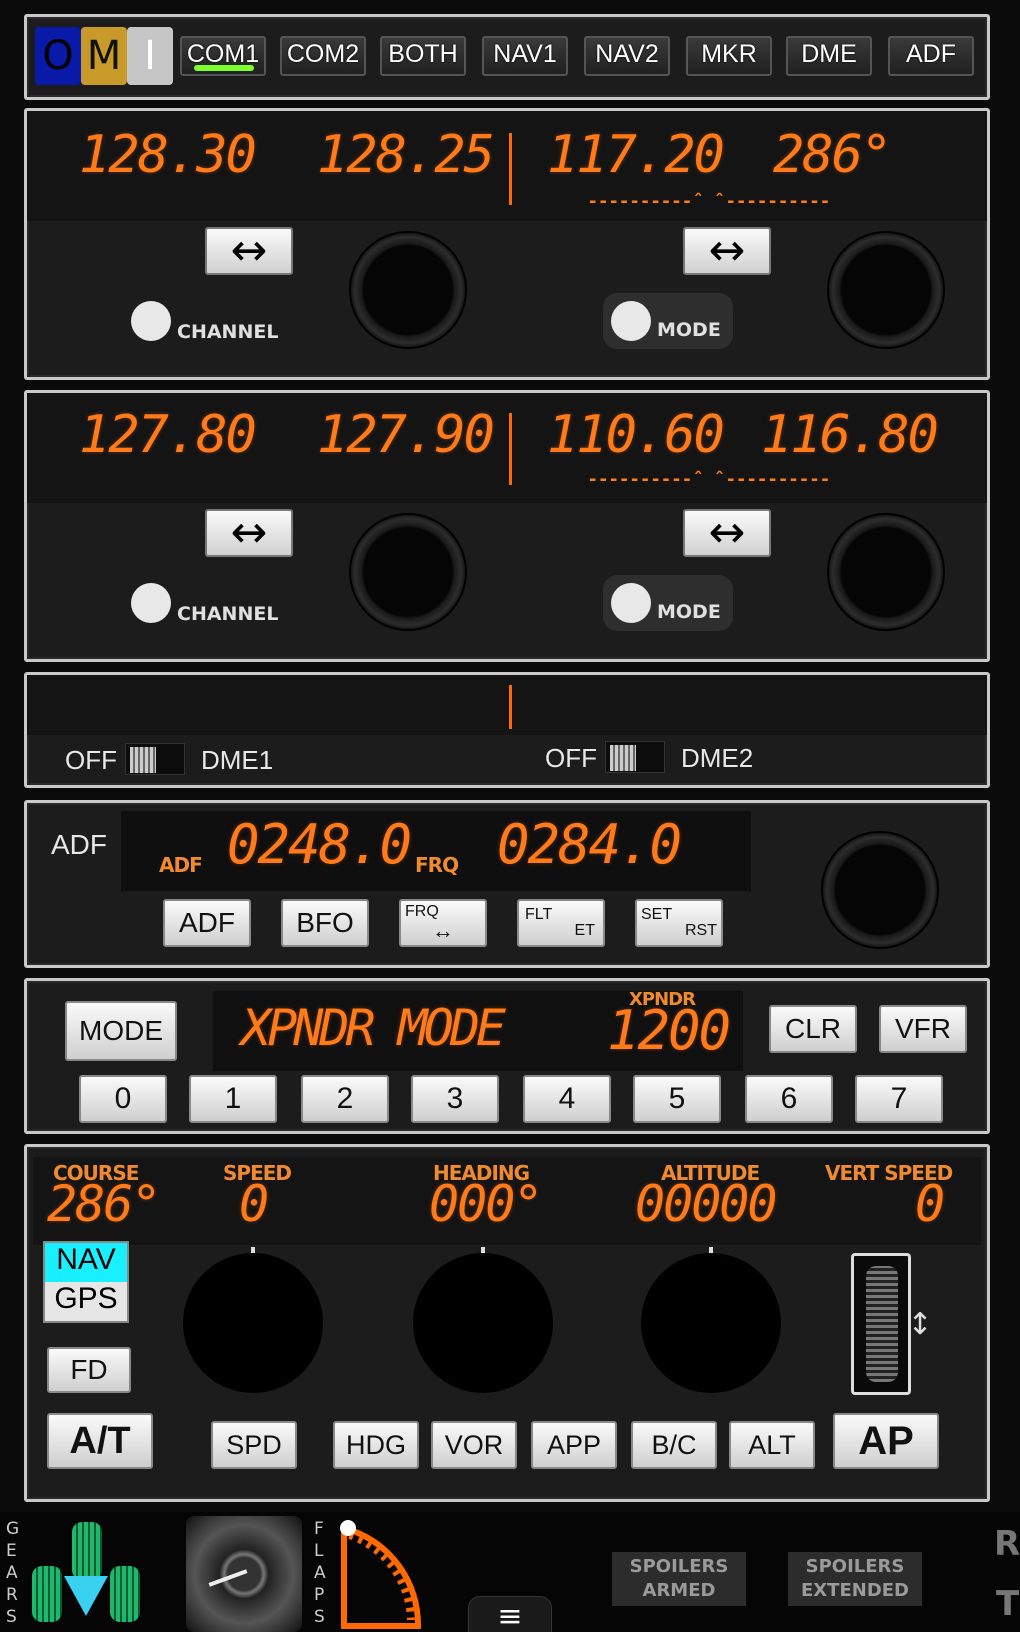  Describe the element at coordinates (627, 56) in the screenshot. I see `tab-nav2: NAV2` at that location.